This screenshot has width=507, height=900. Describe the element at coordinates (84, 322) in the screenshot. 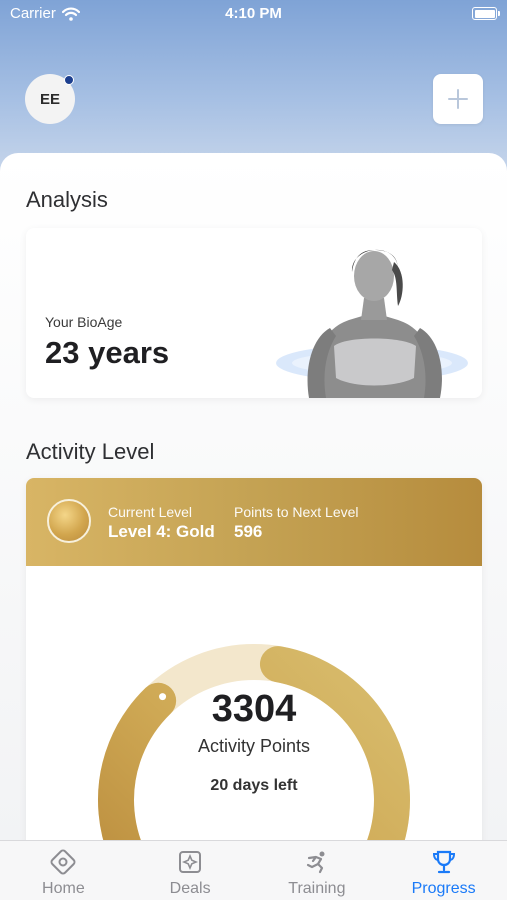

I see `bioage-label: Your BioAge` at that location.